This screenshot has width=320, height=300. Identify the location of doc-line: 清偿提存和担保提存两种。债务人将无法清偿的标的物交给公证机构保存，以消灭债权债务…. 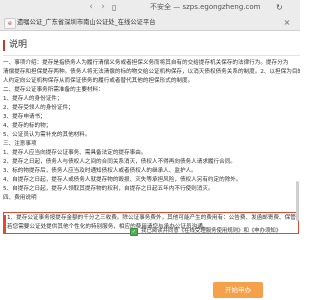
(151, 72).